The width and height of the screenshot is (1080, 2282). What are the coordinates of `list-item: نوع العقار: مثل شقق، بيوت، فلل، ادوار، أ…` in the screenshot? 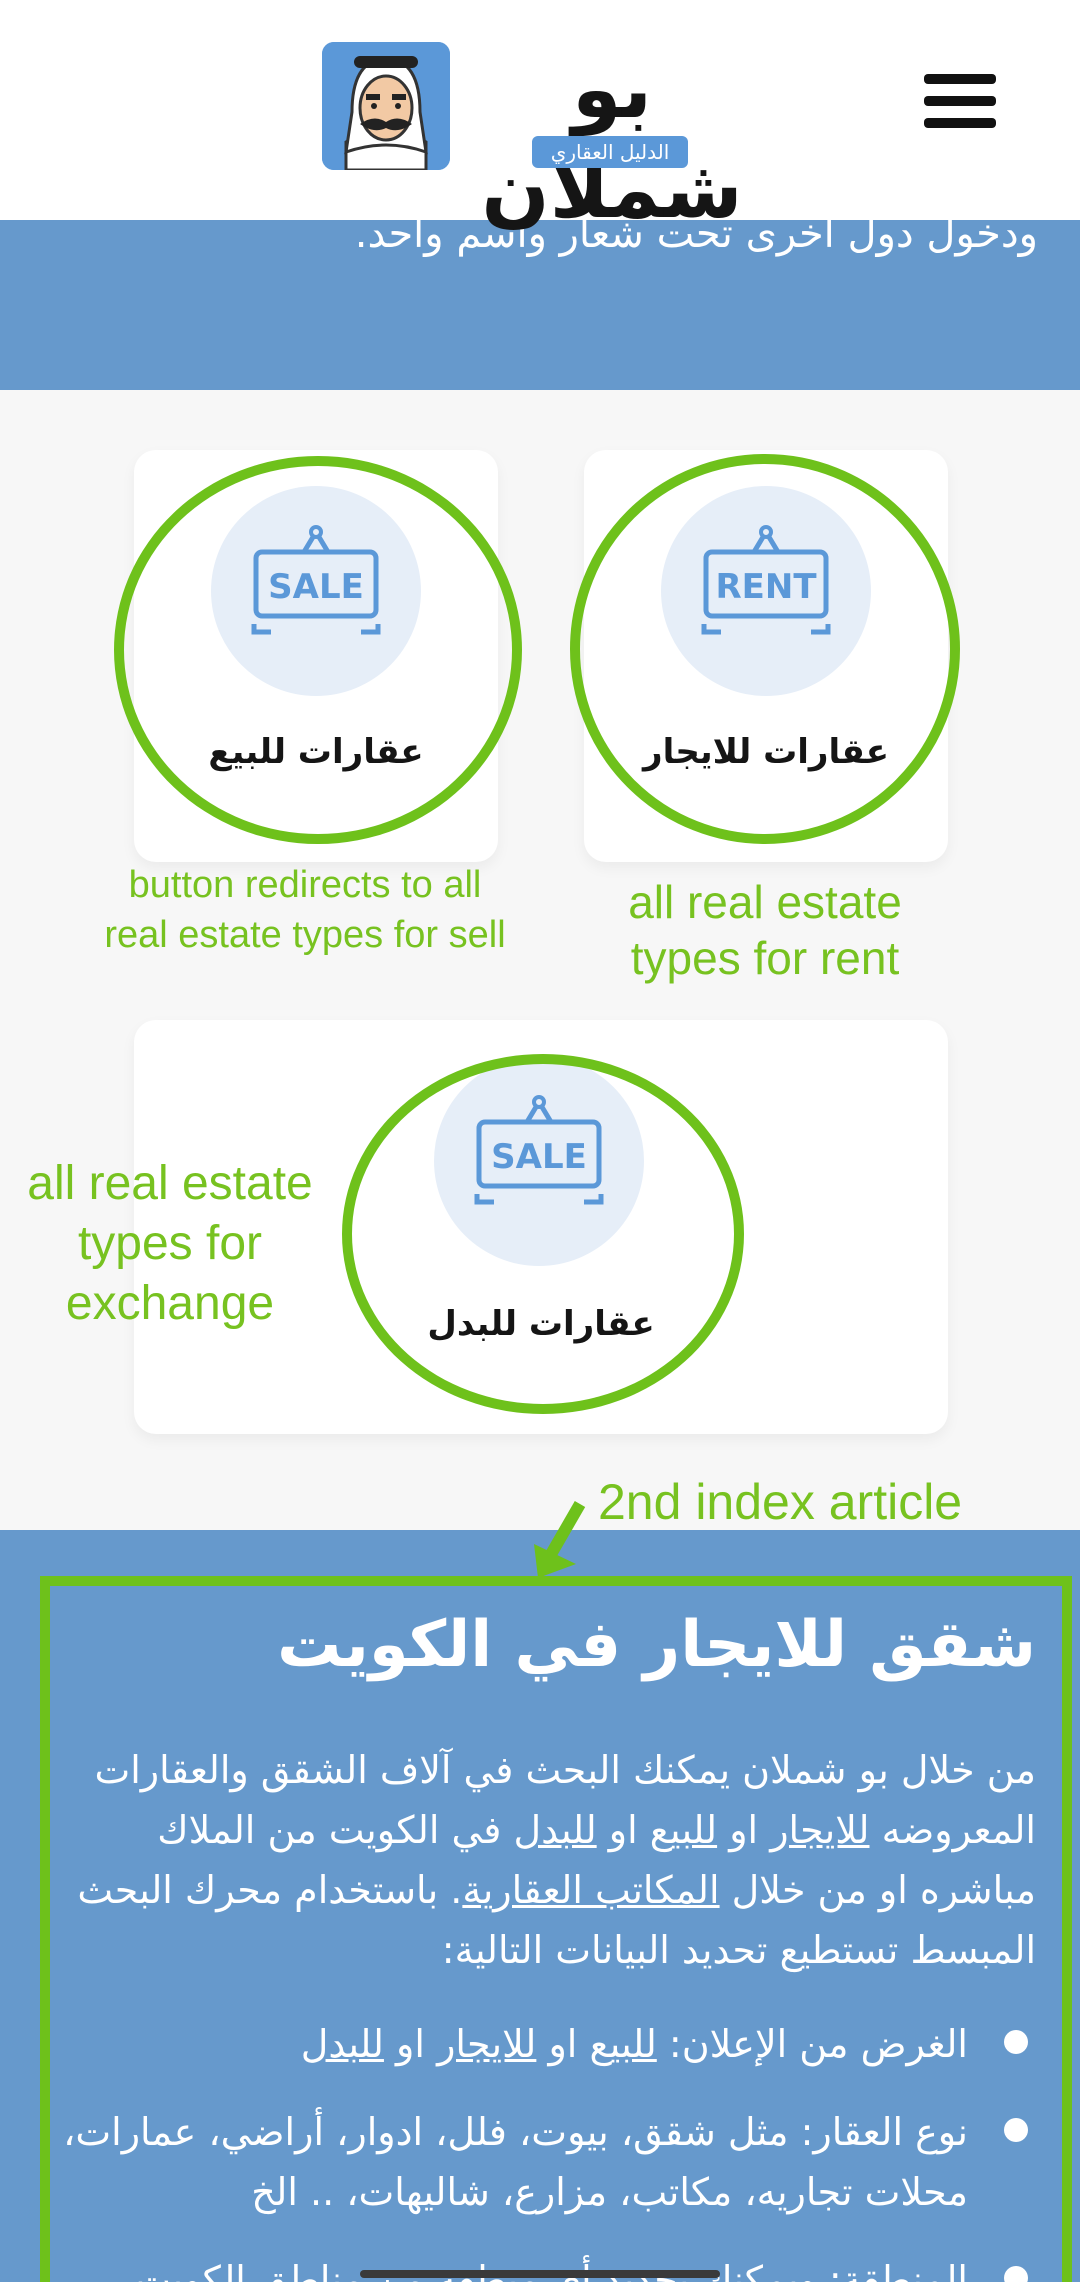 It's located at (536, 2162).